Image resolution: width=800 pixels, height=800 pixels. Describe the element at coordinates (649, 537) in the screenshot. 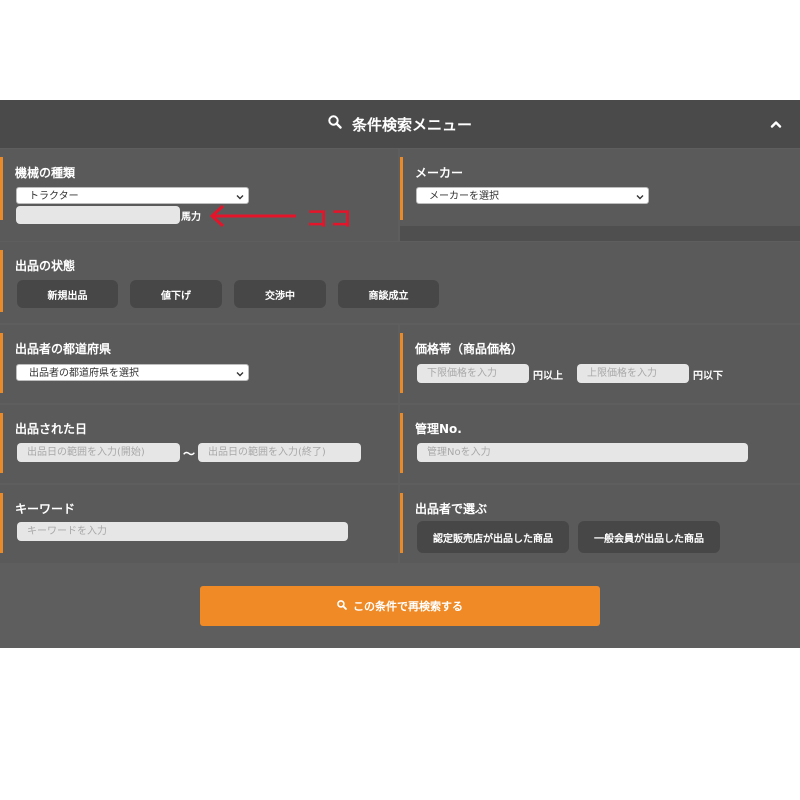

I see `seller-chip-member: 一般会員が出品した商品` at that location.